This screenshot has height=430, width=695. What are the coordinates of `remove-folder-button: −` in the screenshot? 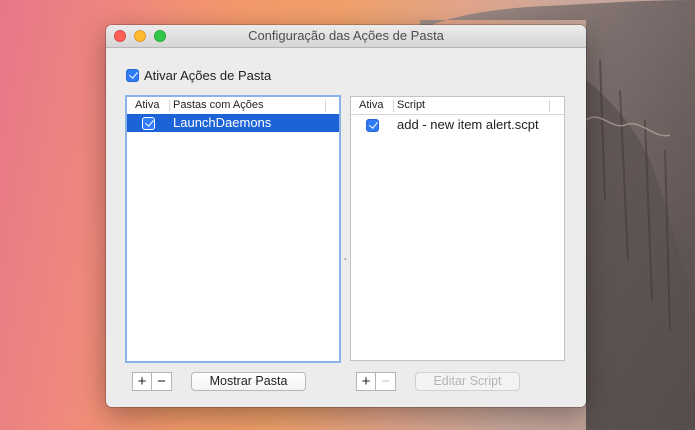 It's located at (162, 381).